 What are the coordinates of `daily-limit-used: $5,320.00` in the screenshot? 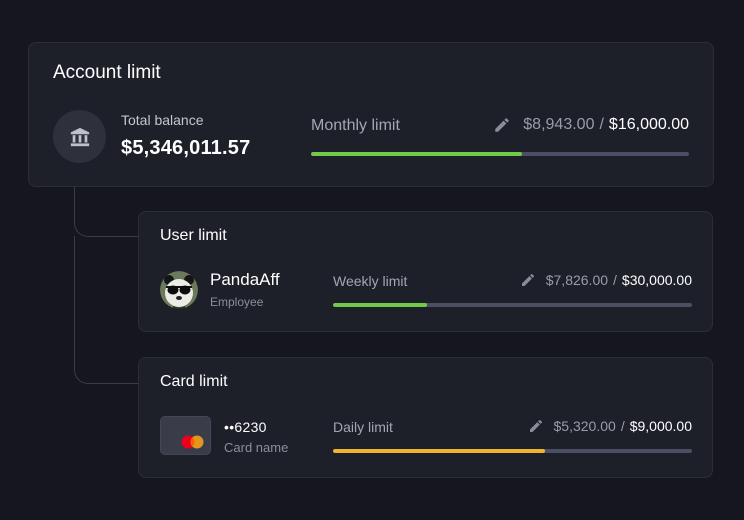 It's located at (584, 426).